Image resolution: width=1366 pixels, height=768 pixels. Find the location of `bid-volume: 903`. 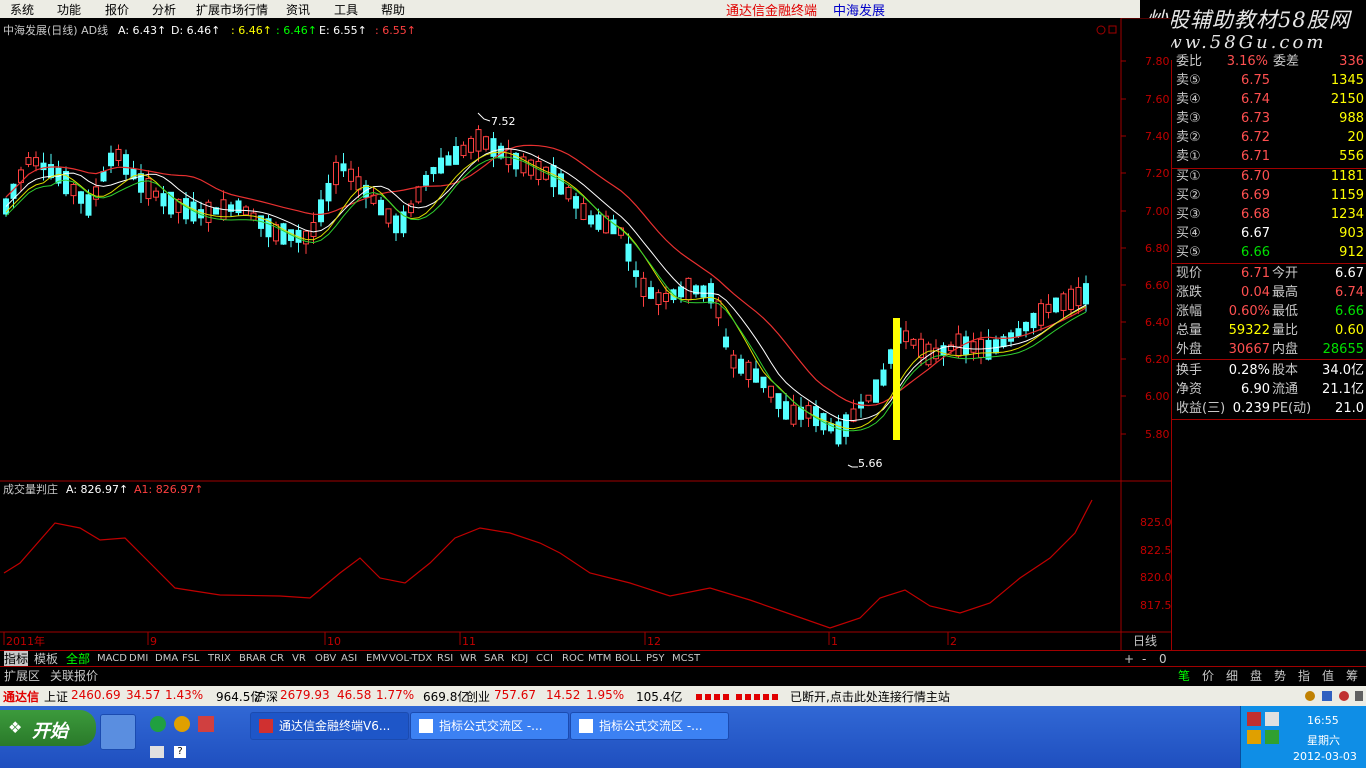

bid-volume: 903 is located at coordinates (1351, 233).